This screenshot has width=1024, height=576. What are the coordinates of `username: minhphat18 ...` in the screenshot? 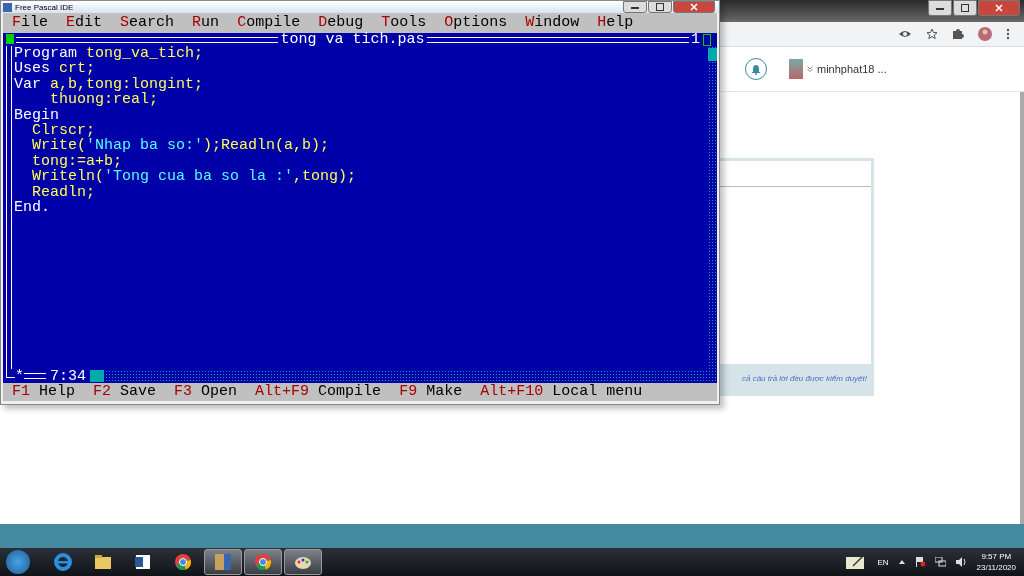 It's located at (852, 69).